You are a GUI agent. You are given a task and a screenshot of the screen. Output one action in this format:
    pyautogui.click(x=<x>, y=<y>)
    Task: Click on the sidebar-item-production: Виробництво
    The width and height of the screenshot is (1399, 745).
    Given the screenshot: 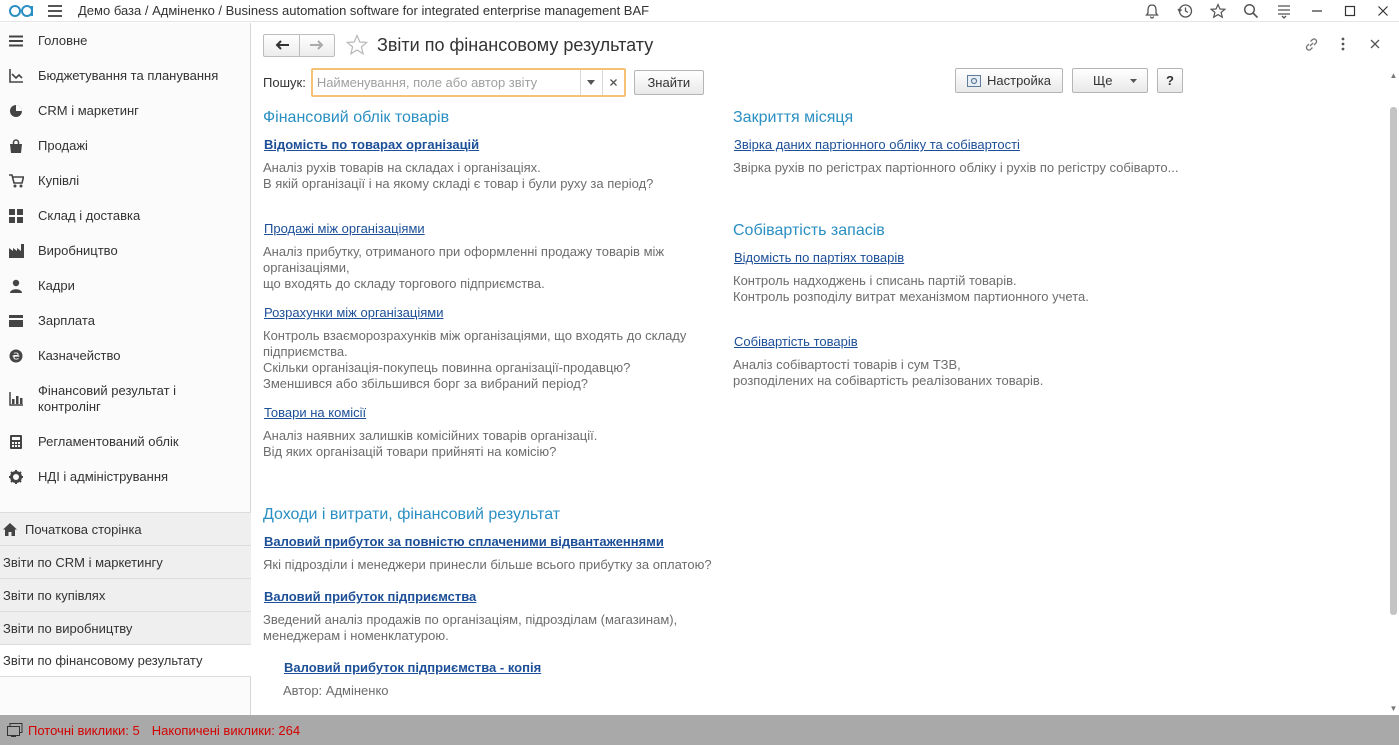 What is the action you would take?
    pyautogui.click(x=125, y=250)
    